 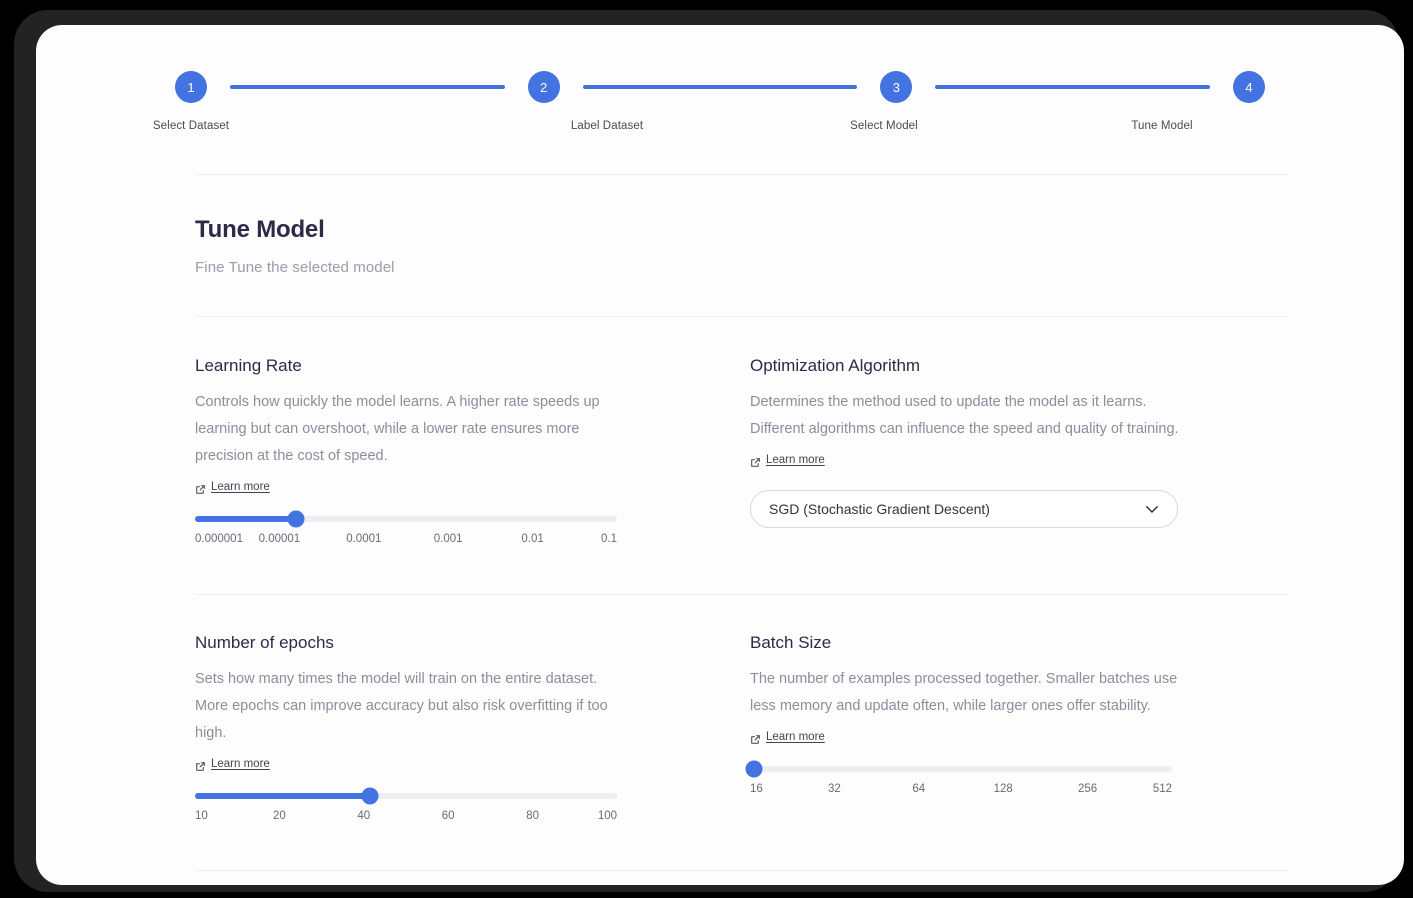 I want to click on slider-thumb-learning-rate, so click(x=296, y=518).